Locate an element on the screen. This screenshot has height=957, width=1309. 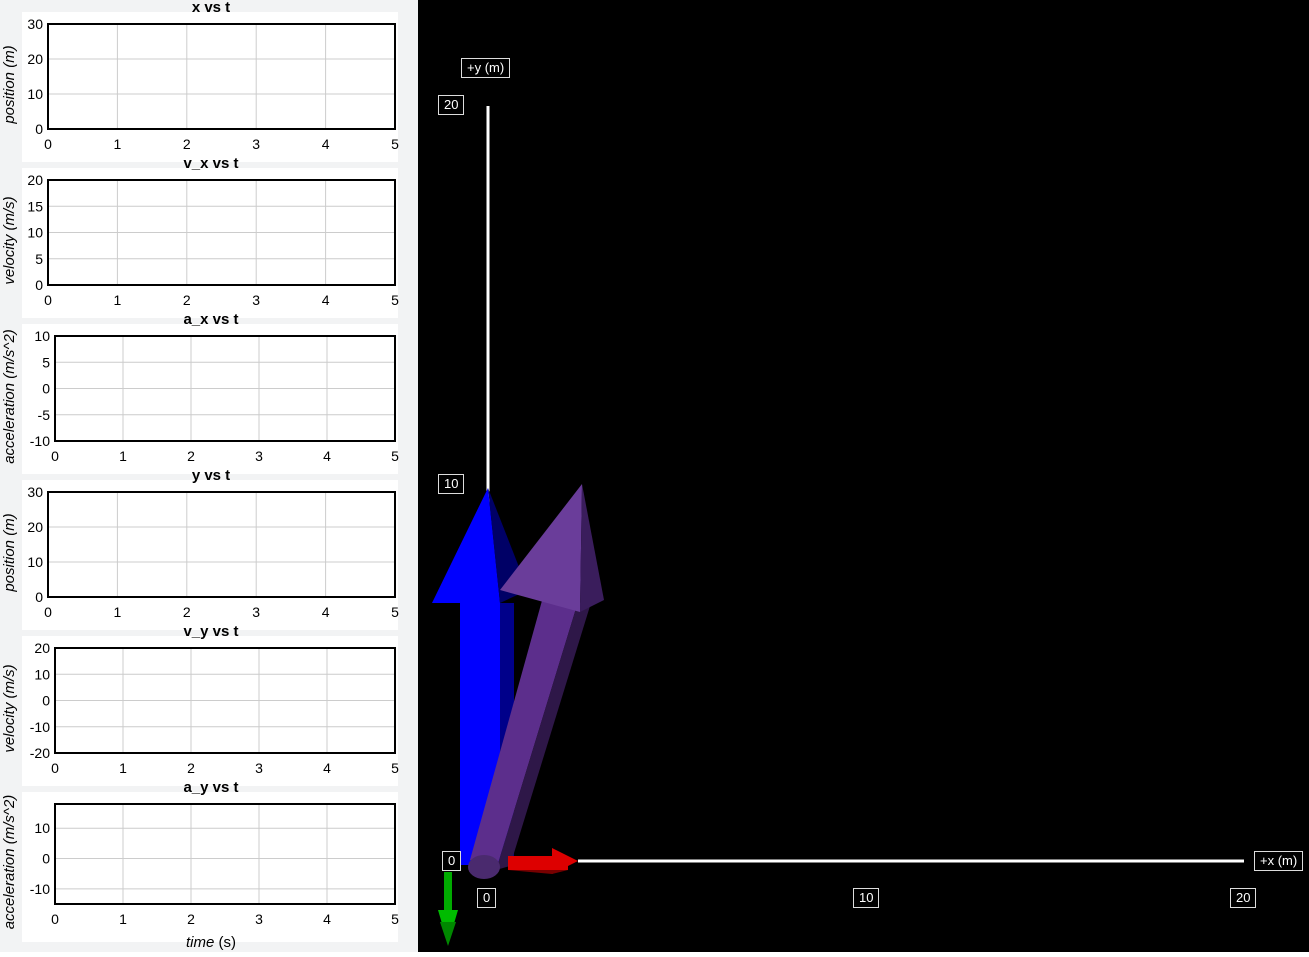
graph-title: a_x vs t is located at coordinates (210, 319).